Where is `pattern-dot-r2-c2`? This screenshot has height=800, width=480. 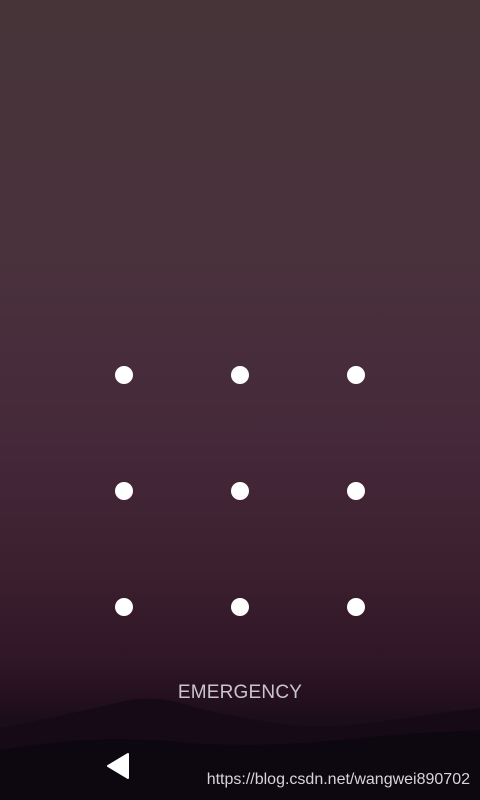 pattern-dot-r2-c2 is located at coordinates (240, 491).